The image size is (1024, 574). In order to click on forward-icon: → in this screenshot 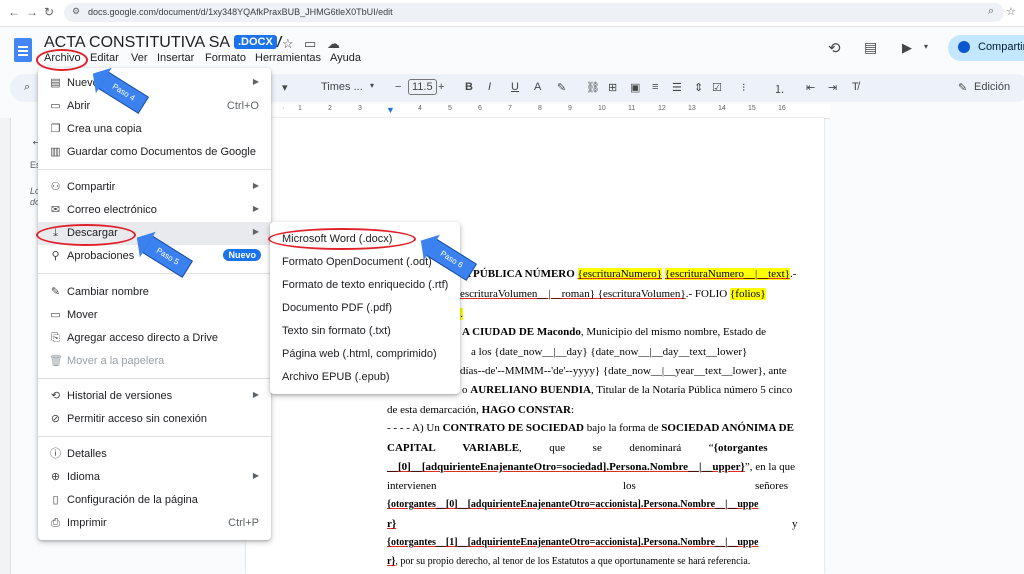, I will do `click(32, 12)`.